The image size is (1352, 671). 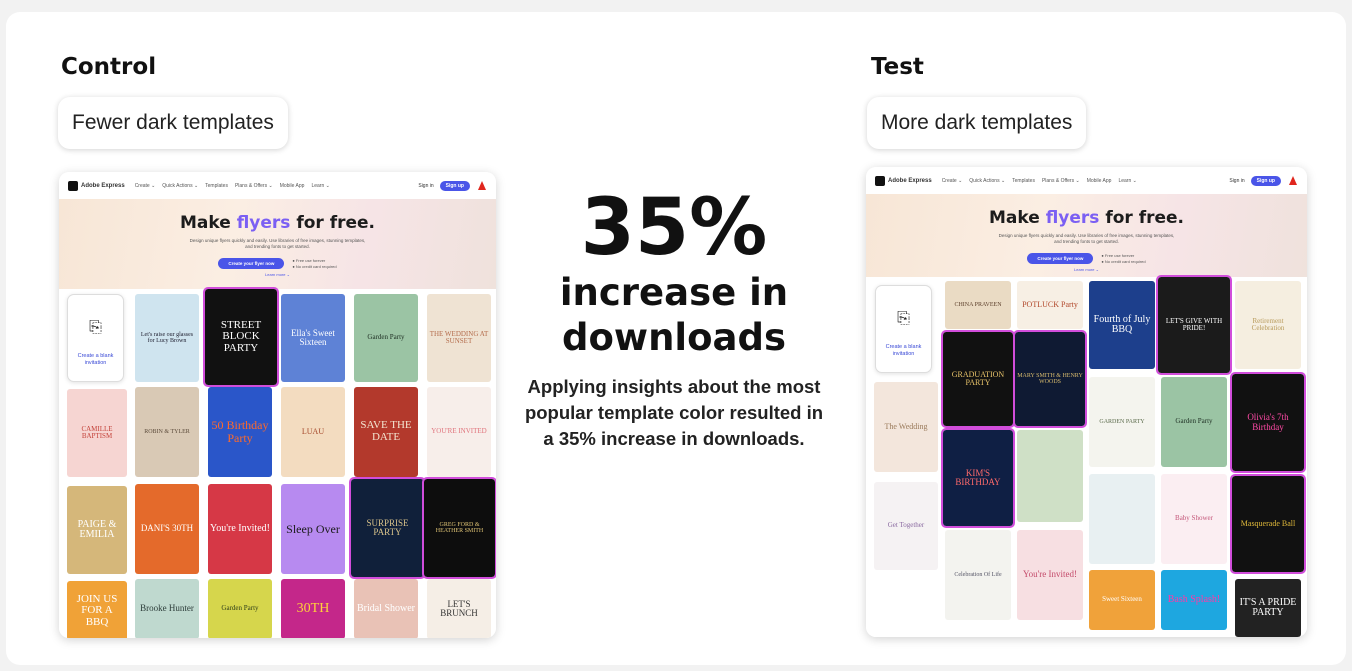 What do you see at coordinates (387, 528) in the screenshot?
I see `template-thumbnail: SURPRISE PARTY` at bounding box center [387, 528].